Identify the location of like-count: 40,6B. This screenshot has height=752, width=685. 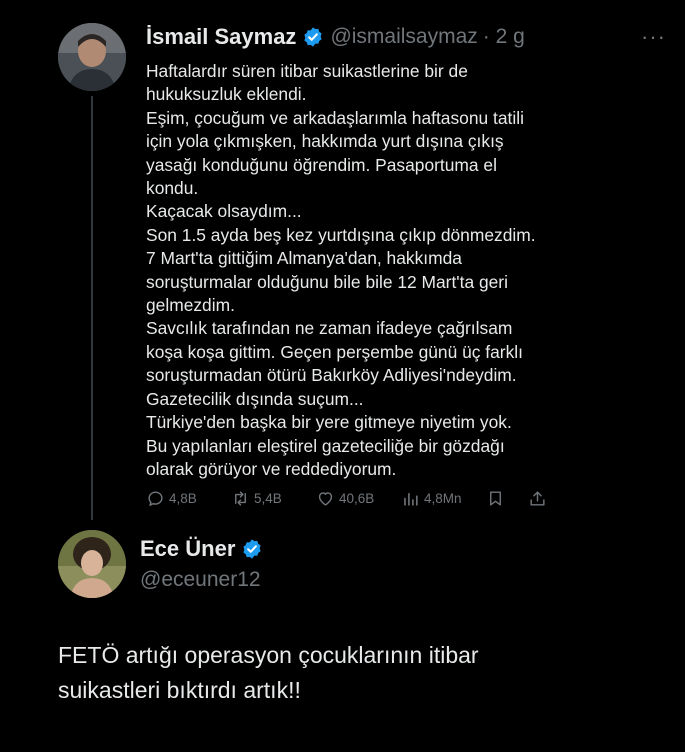
(357, 498).